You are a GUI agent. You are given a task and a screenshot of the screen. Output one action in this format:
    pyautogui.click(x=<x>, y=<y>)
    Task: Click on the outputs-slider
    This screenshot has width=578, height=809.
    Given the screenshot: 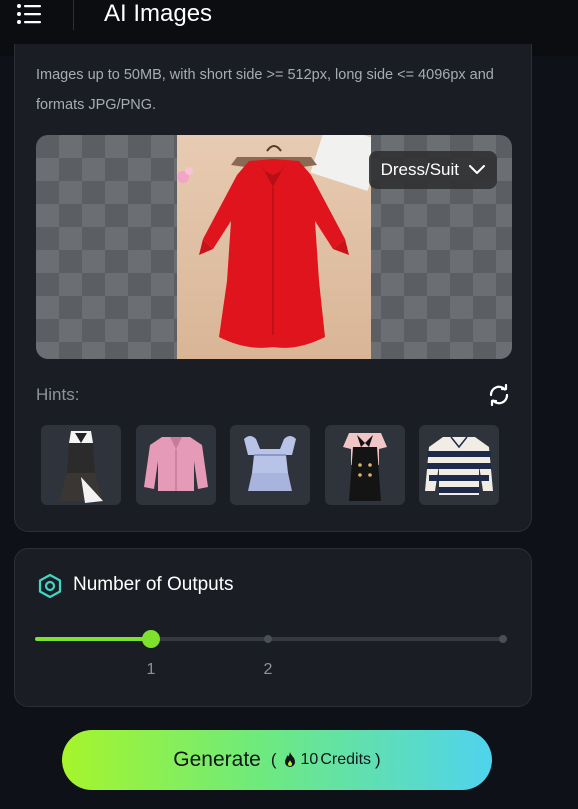 What is the action you would take?
    pyautogui.click(x=272, y=639)
    